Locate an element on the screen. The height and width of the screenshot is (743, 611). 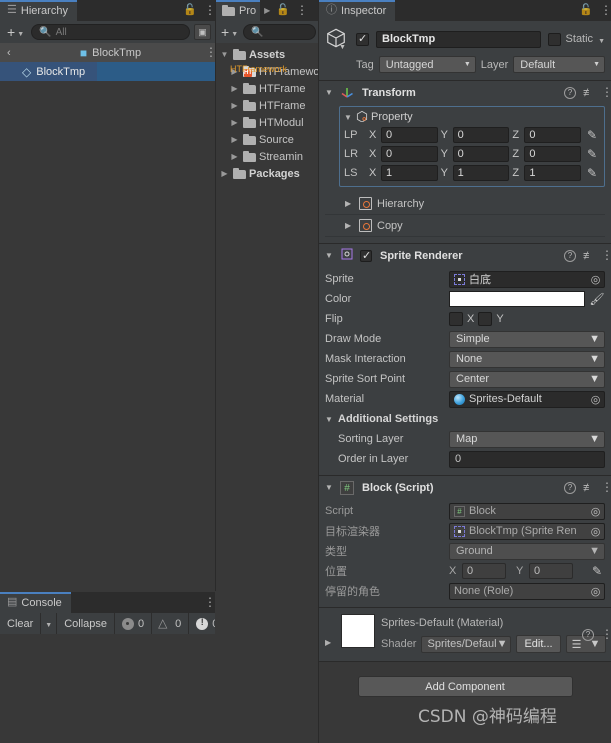
tab-hierarchy: ☰ Hierarchy is located at coordinates (38, 10).